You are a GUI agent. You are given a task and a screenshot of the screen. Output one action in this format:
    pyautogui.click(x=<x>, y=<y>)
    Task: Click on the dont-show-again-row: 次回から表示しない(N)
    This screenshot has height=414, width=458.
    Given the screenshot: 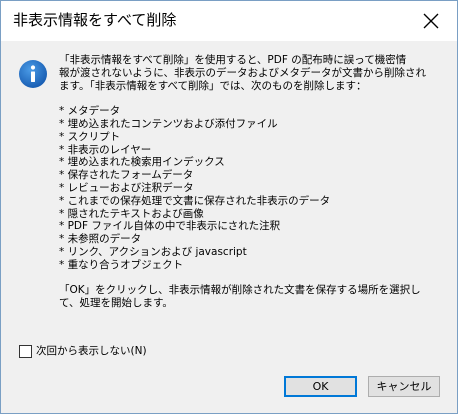 What is the action you would take?
    pyautogui.click(x=83, y=351)
    